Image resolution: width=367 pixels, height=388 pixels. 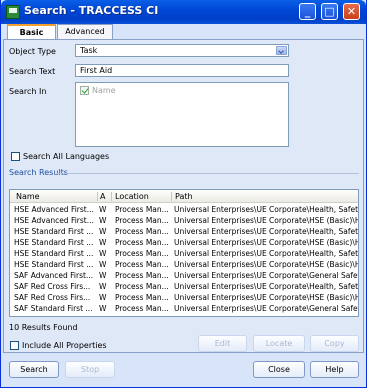 I want to click on close-button: Close, so click(x=279, y=369).